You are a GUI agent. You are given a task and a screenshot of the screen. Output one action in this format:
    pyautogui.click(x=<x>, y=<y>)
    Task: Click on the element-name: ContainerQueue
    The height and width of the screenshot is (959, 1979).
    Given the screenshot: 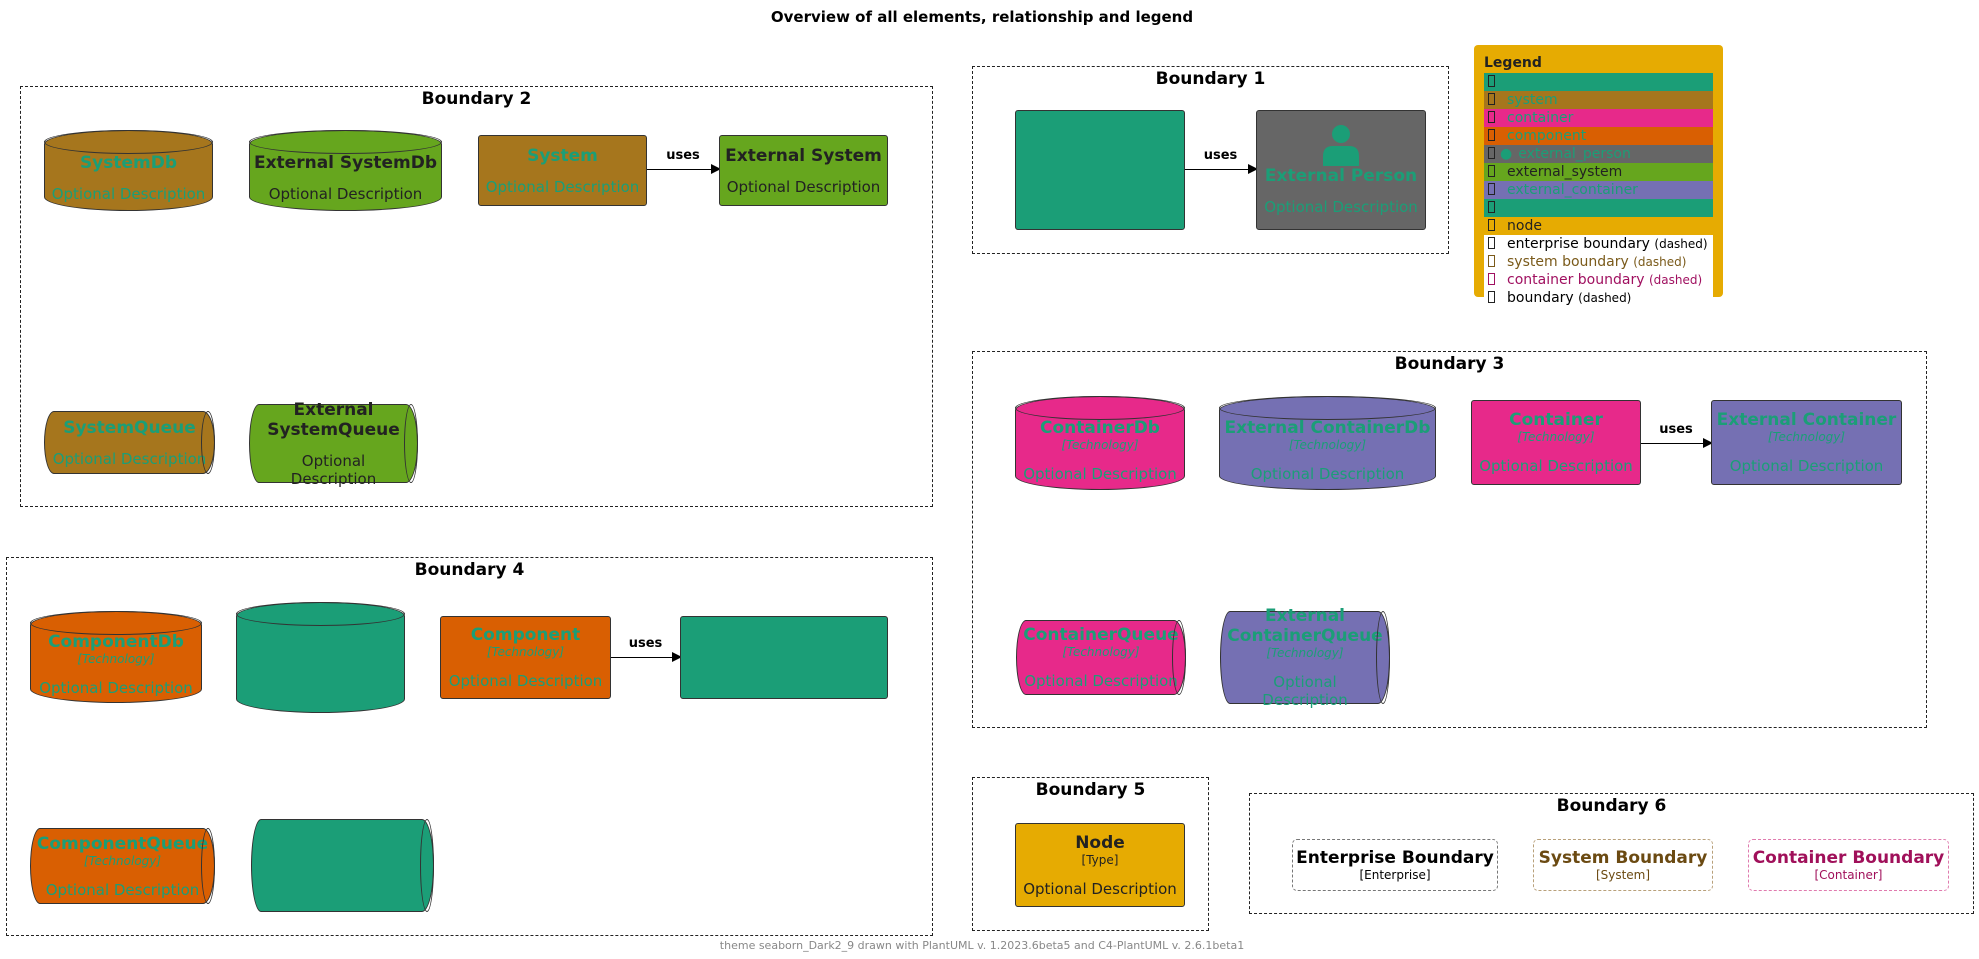 What is the action you would take?
    pyautogui.click(x=1101, y=635)
    